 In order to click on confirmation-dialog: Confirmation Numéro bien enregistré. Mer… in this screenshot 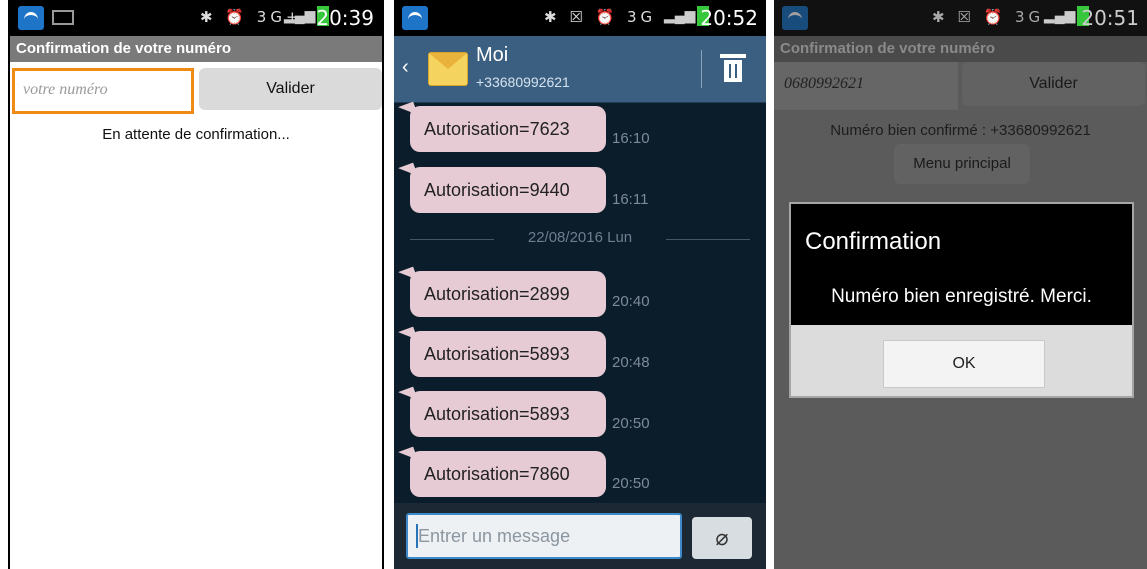, I will do `click(961, 300)`.